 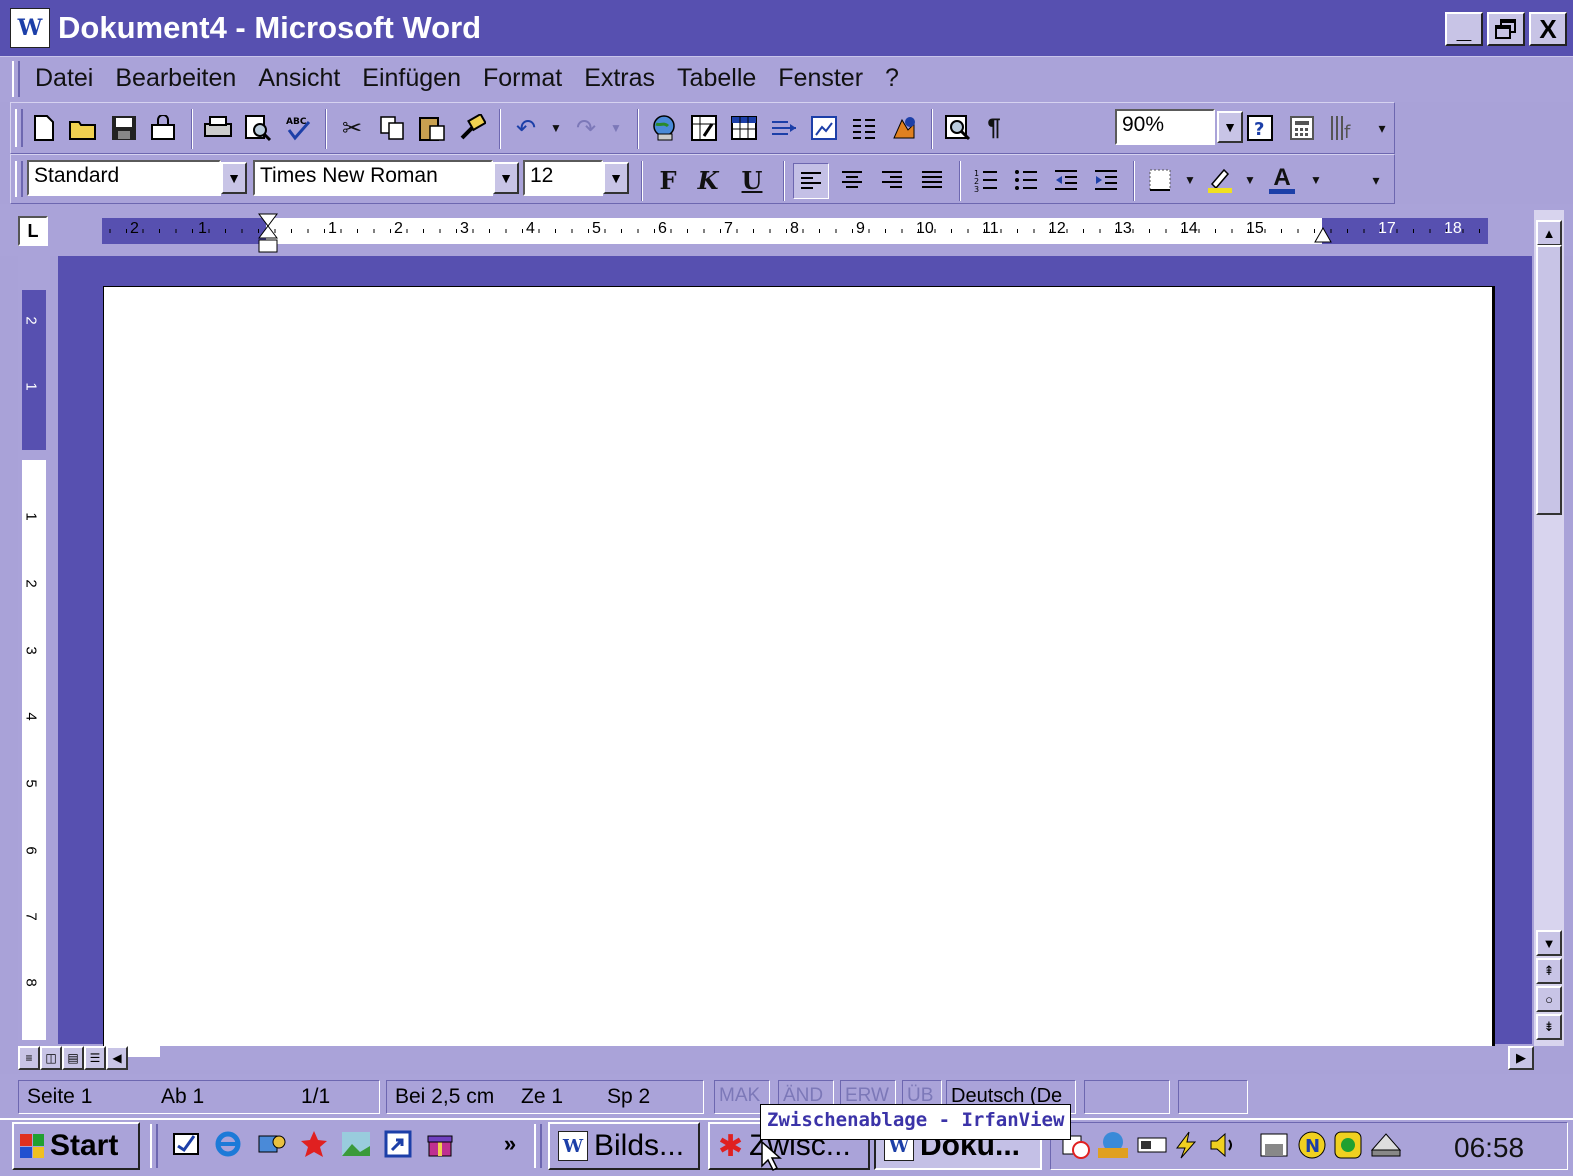 I want to click on cut-icon: ✂, so click(x=352, y=128).